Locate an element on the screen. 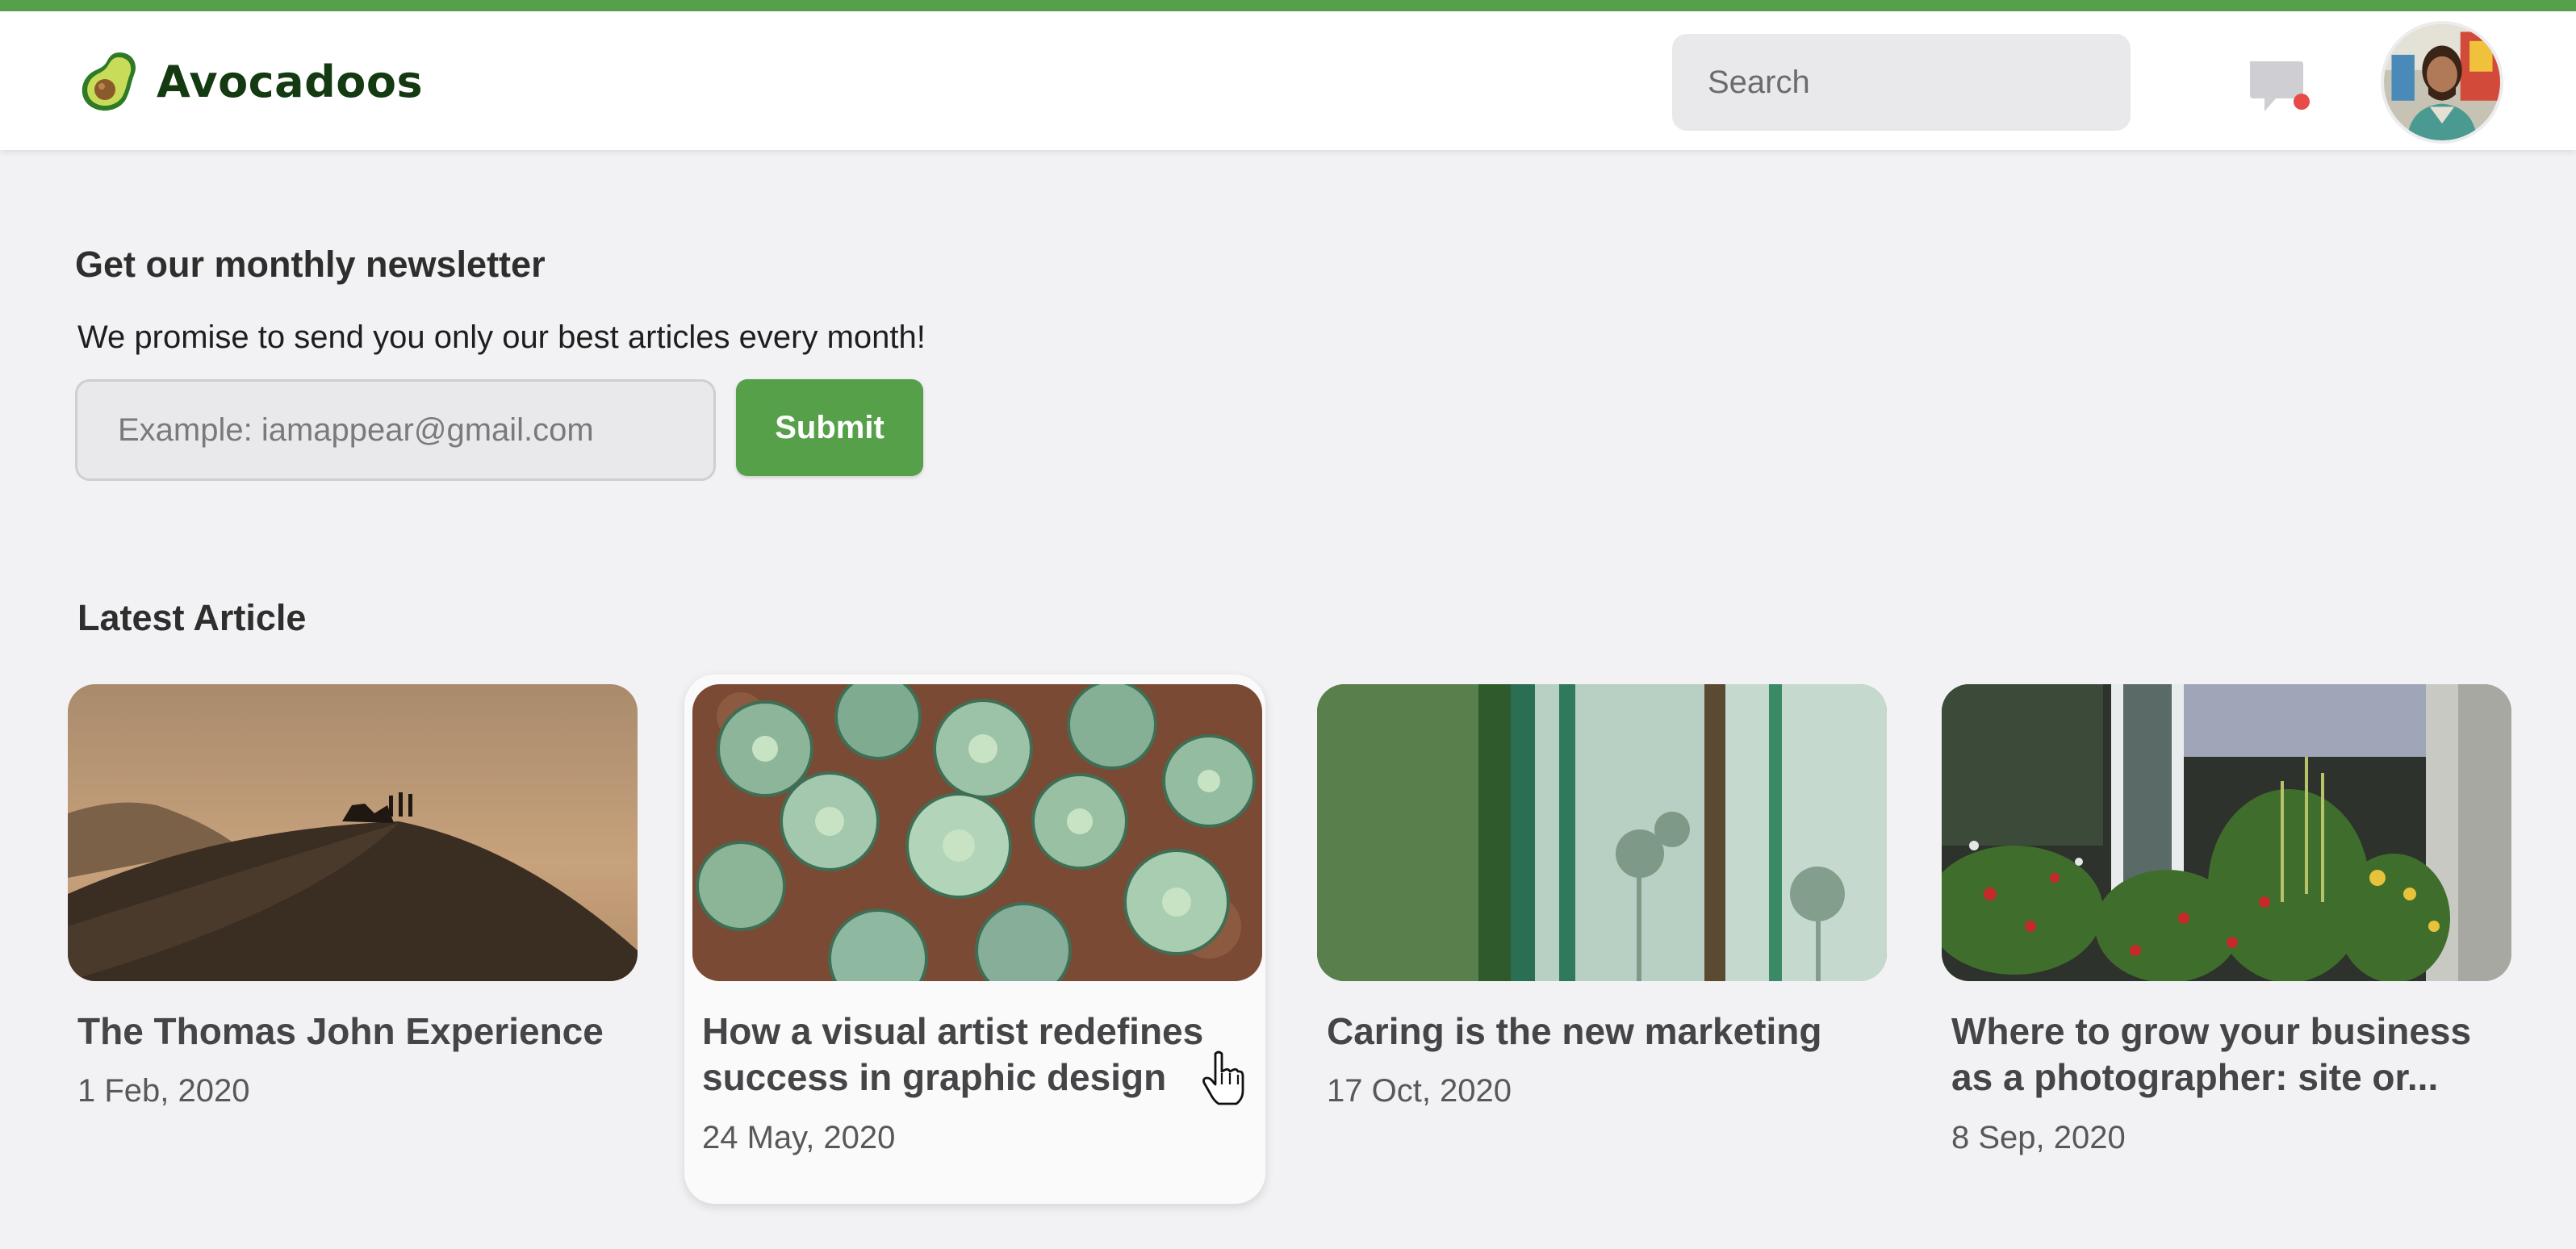  window-flowers-photo is located at coordinates (2226, 832).